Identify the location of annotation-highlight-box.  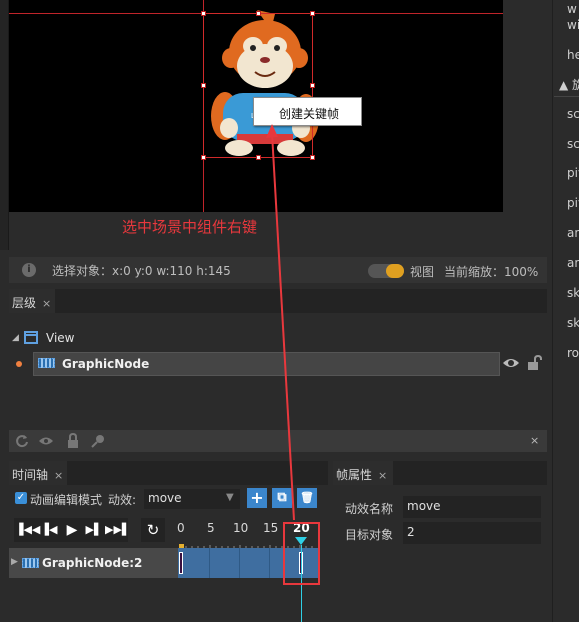
(301, 553).